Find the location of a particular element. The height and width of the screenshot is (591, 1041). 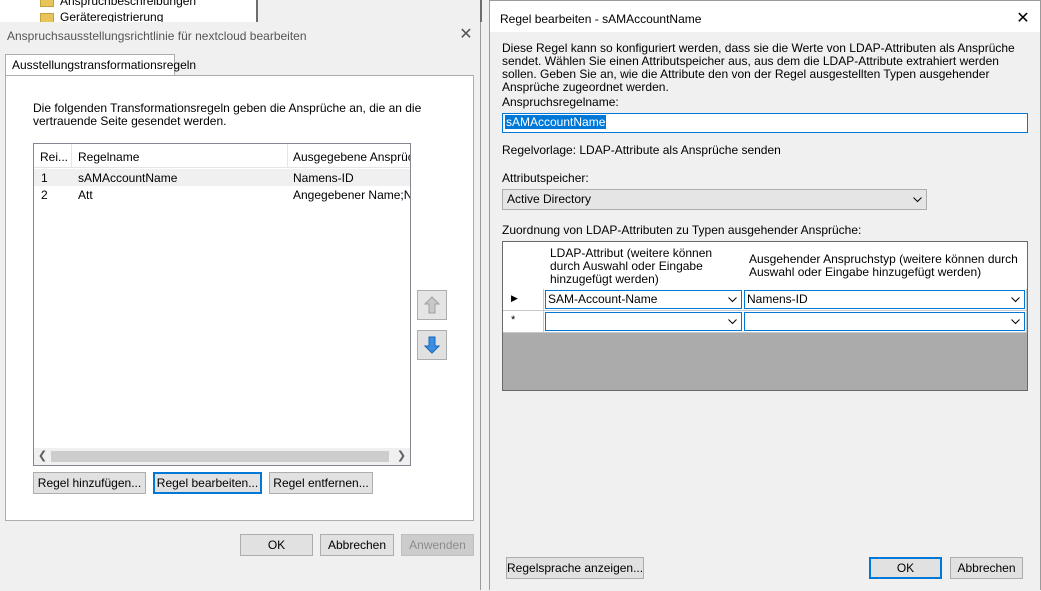

attribute-store-label: Attributspeicher: is located at coordinates (545, 178).